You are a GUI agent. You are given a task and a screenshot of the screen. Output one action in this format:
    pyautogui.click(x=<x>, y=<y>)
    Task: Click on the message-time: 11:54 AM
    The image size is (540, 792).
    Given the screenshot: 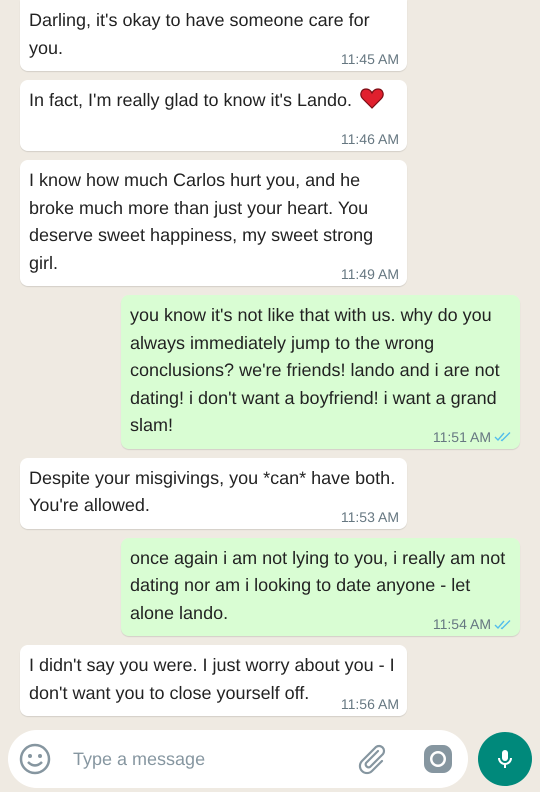 What is the action you would take?
    pyautogui.click(x=461, y=624)
    